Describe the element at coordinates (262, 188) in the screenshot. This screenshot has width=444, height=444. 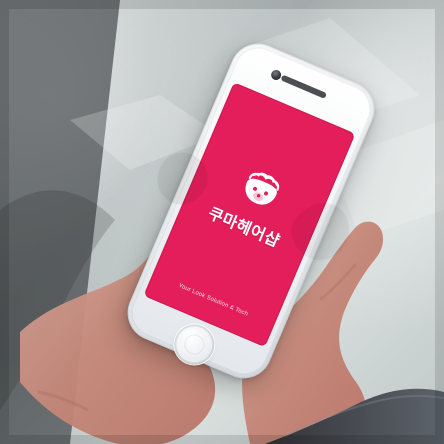
I see `bear-logo-icon` at that location.